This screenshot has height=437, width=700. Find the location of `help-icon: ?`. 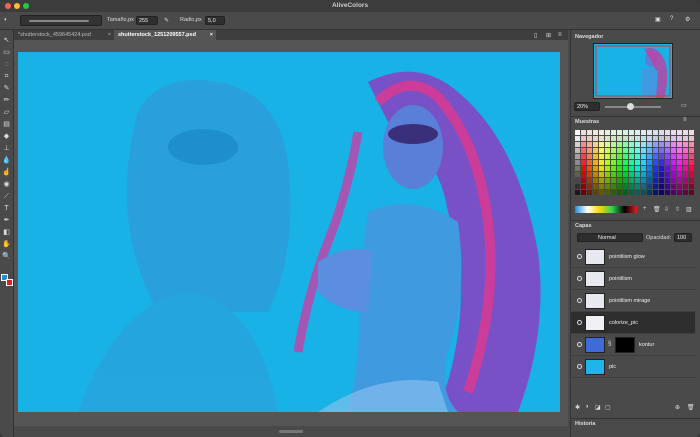

help-icon: ? is located at coordinates (671, 19).